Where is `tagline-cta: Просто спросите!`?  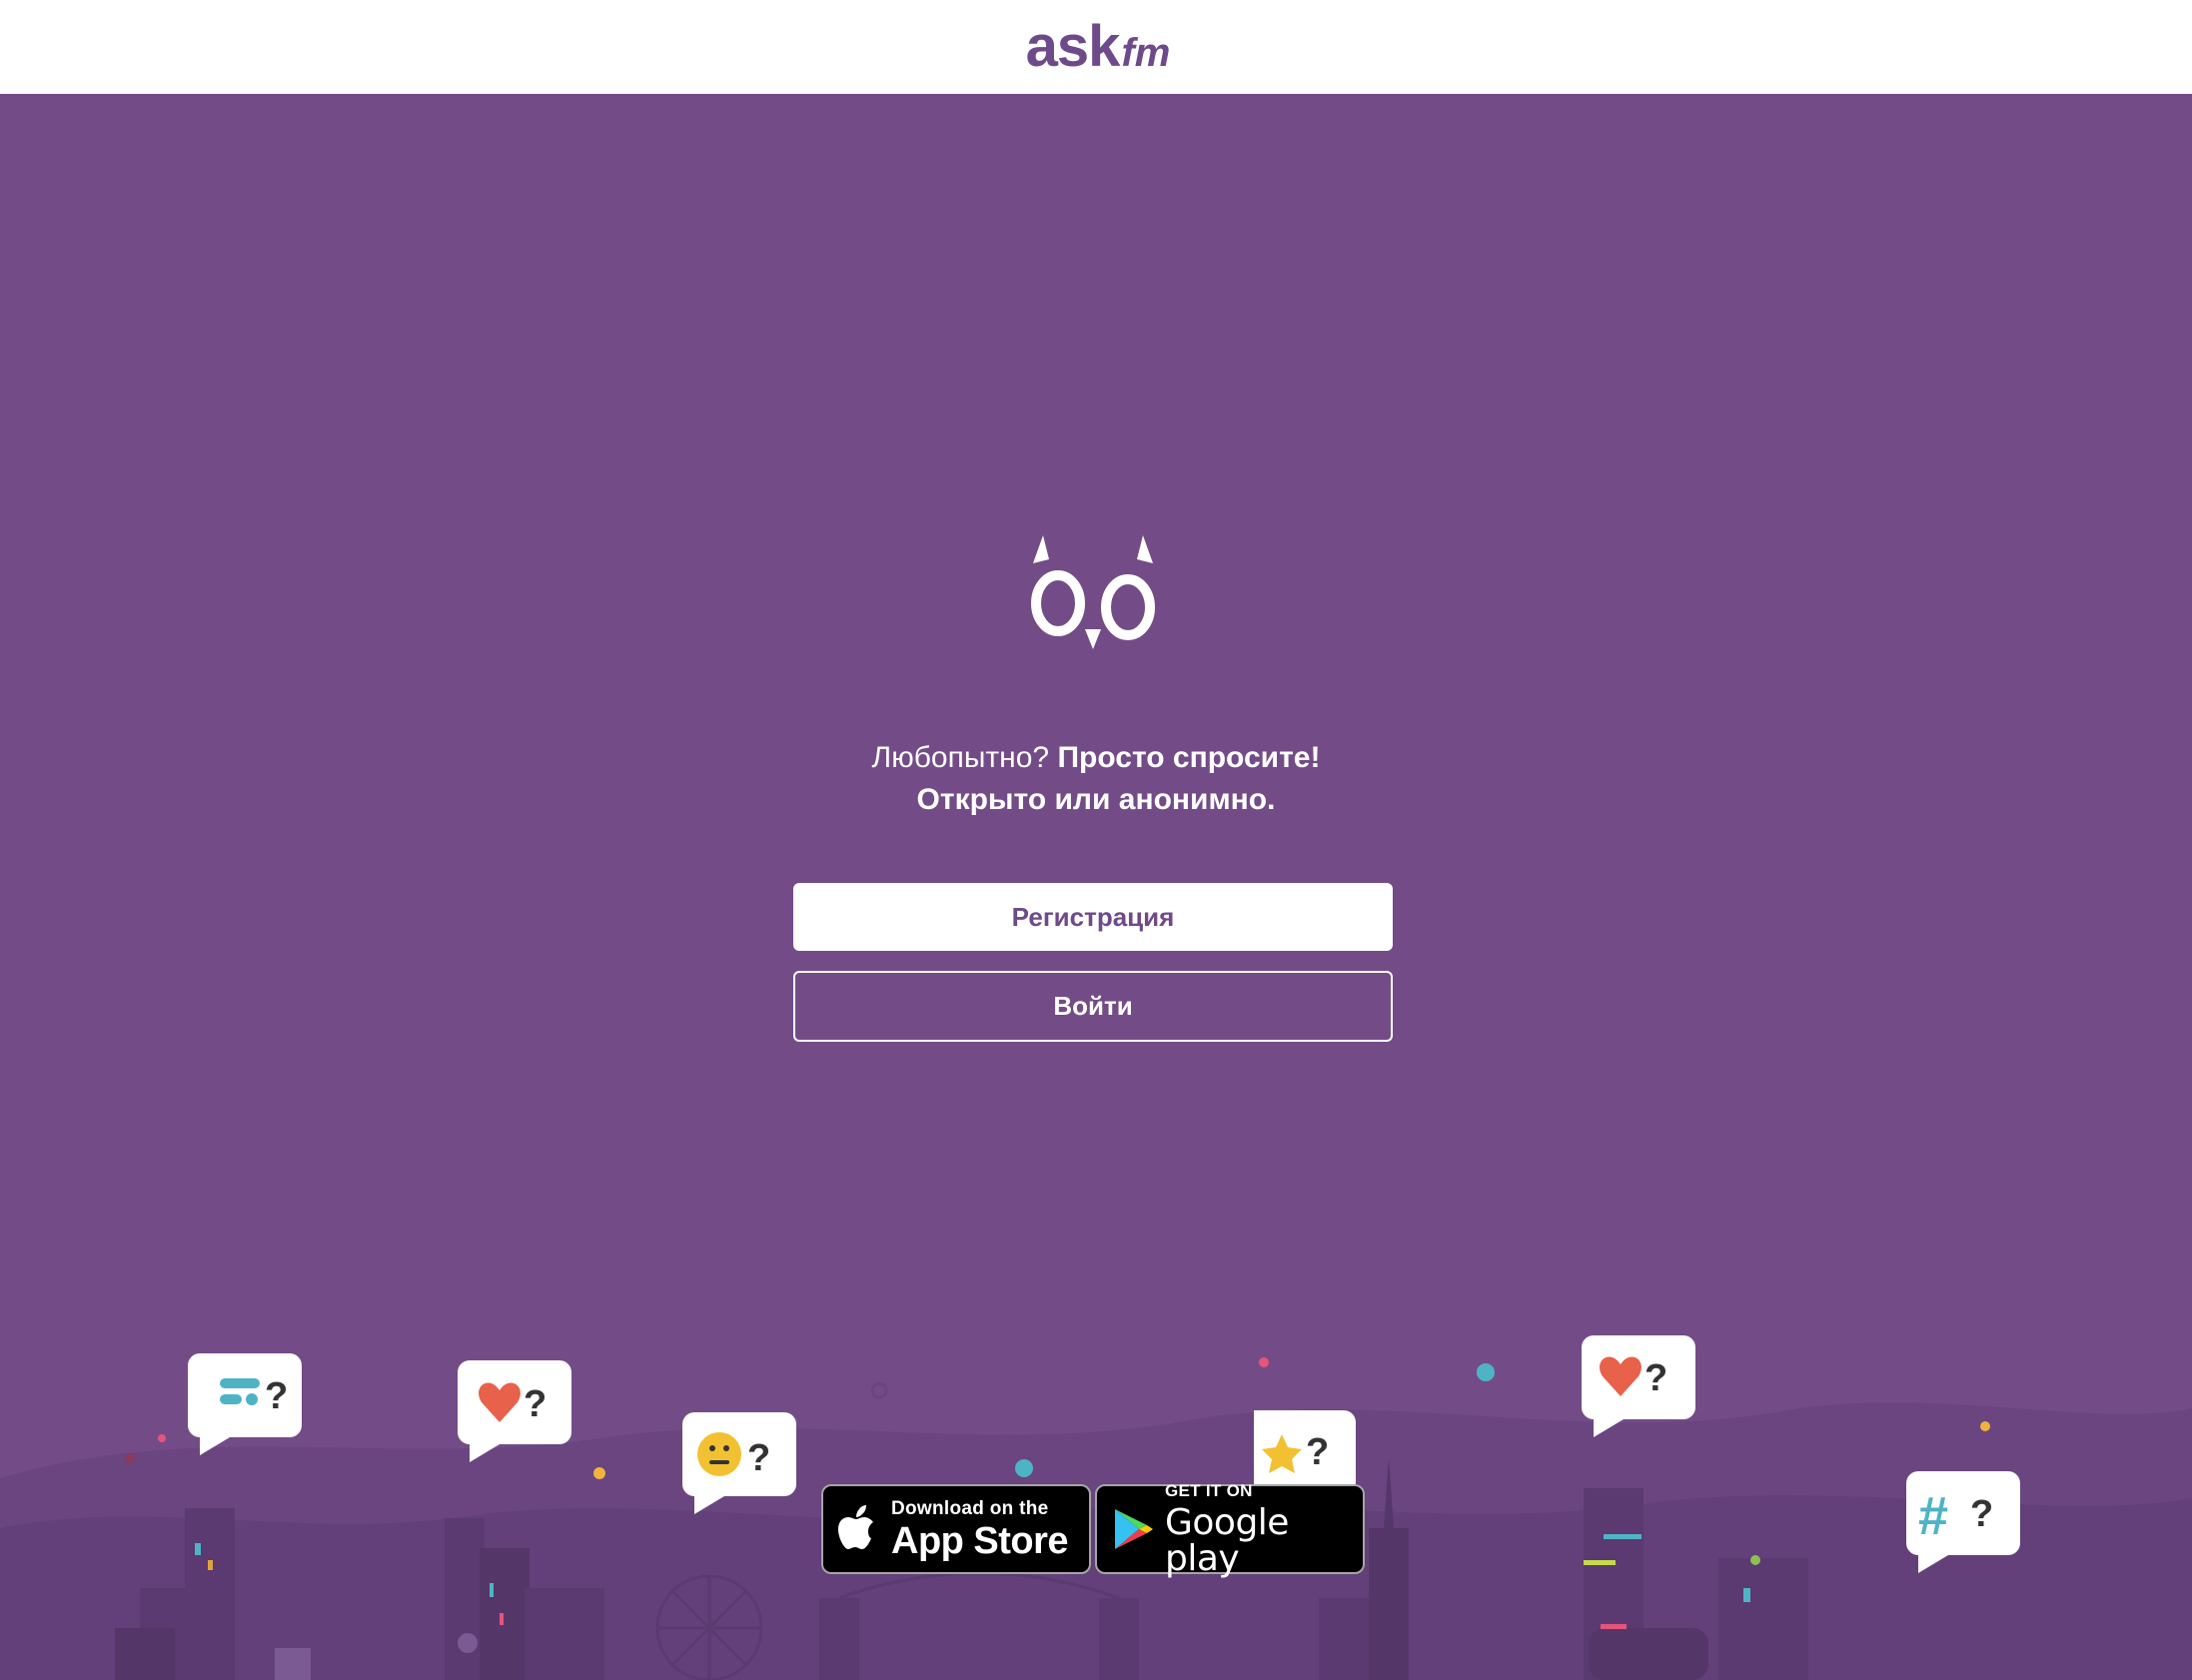 tagline-cta: Просто спросите! is located at coordinates (1189, 757).